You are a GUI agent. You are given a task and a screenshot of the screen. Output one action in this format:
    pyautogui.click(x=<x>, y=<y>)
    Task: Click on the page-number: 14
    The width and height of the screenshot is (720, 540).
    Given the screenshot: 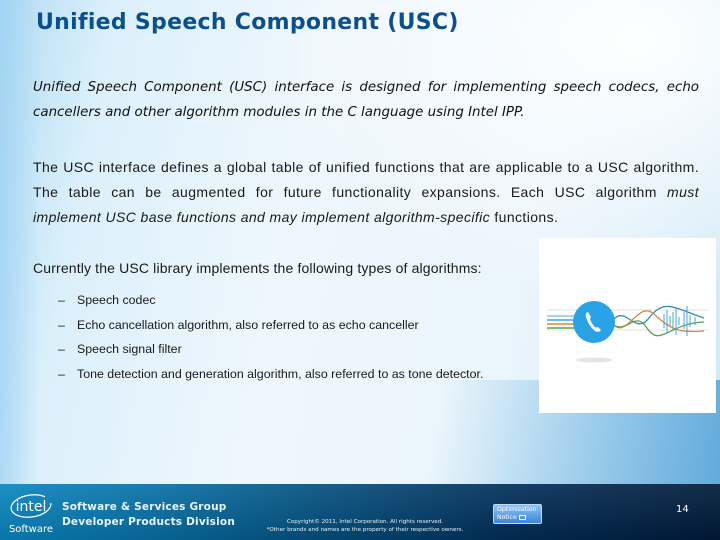 What is the action you would take?
    pyautogui.click(x=682, y=509)
    